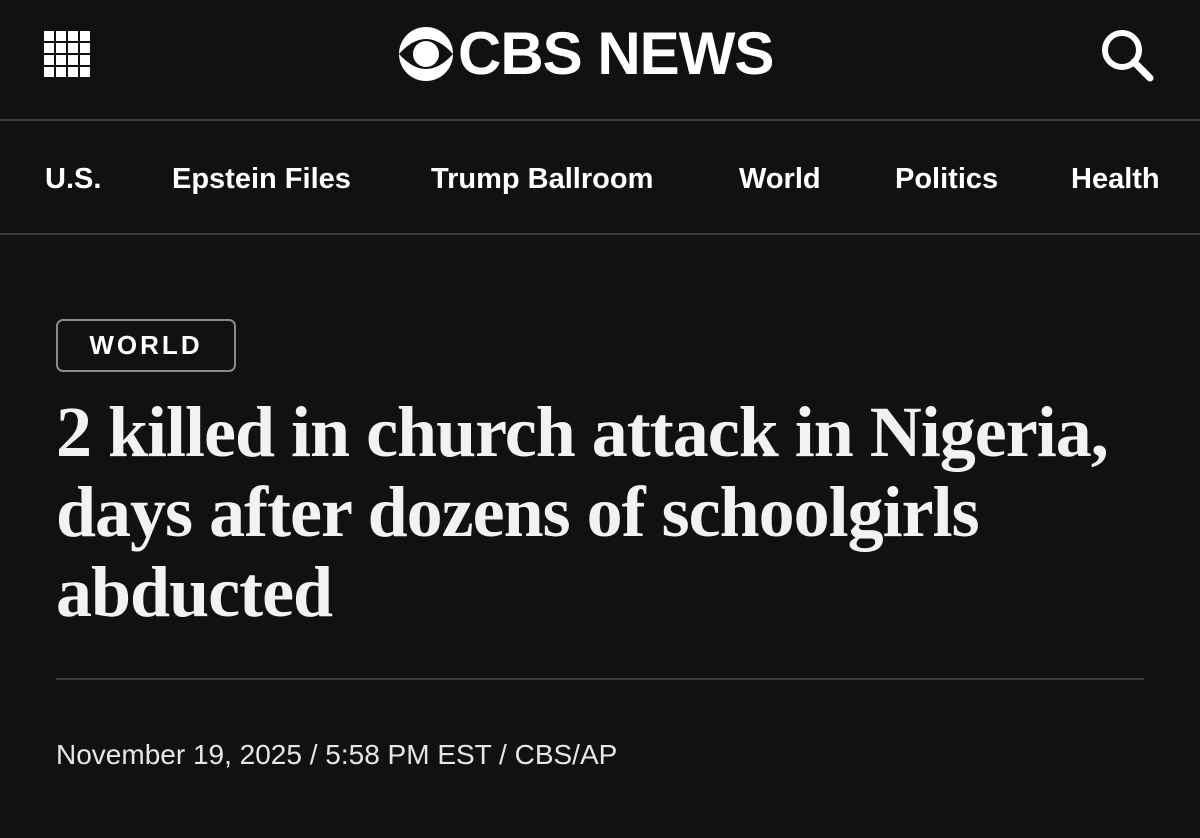  I want to click on nav-item-health: Health, so click(1114, 179).